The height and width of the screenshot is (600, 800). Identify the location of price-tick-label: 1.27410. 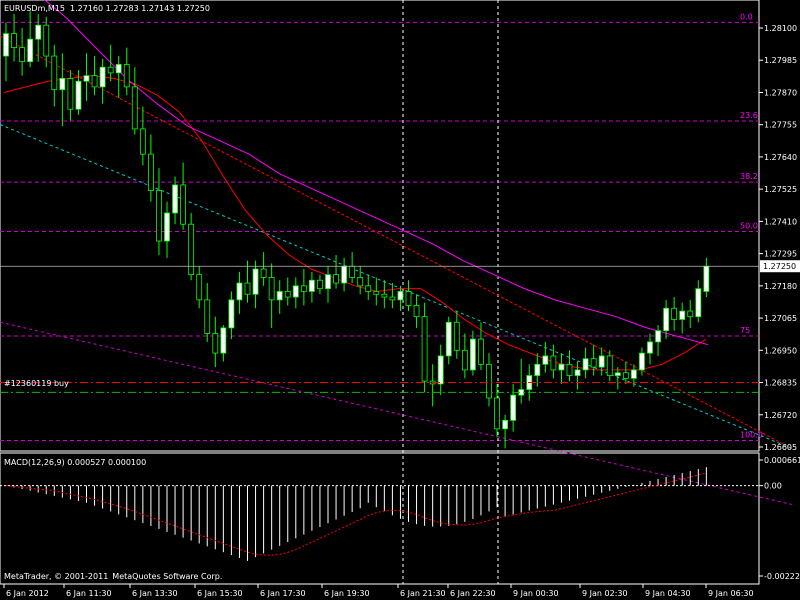
(780, 221).